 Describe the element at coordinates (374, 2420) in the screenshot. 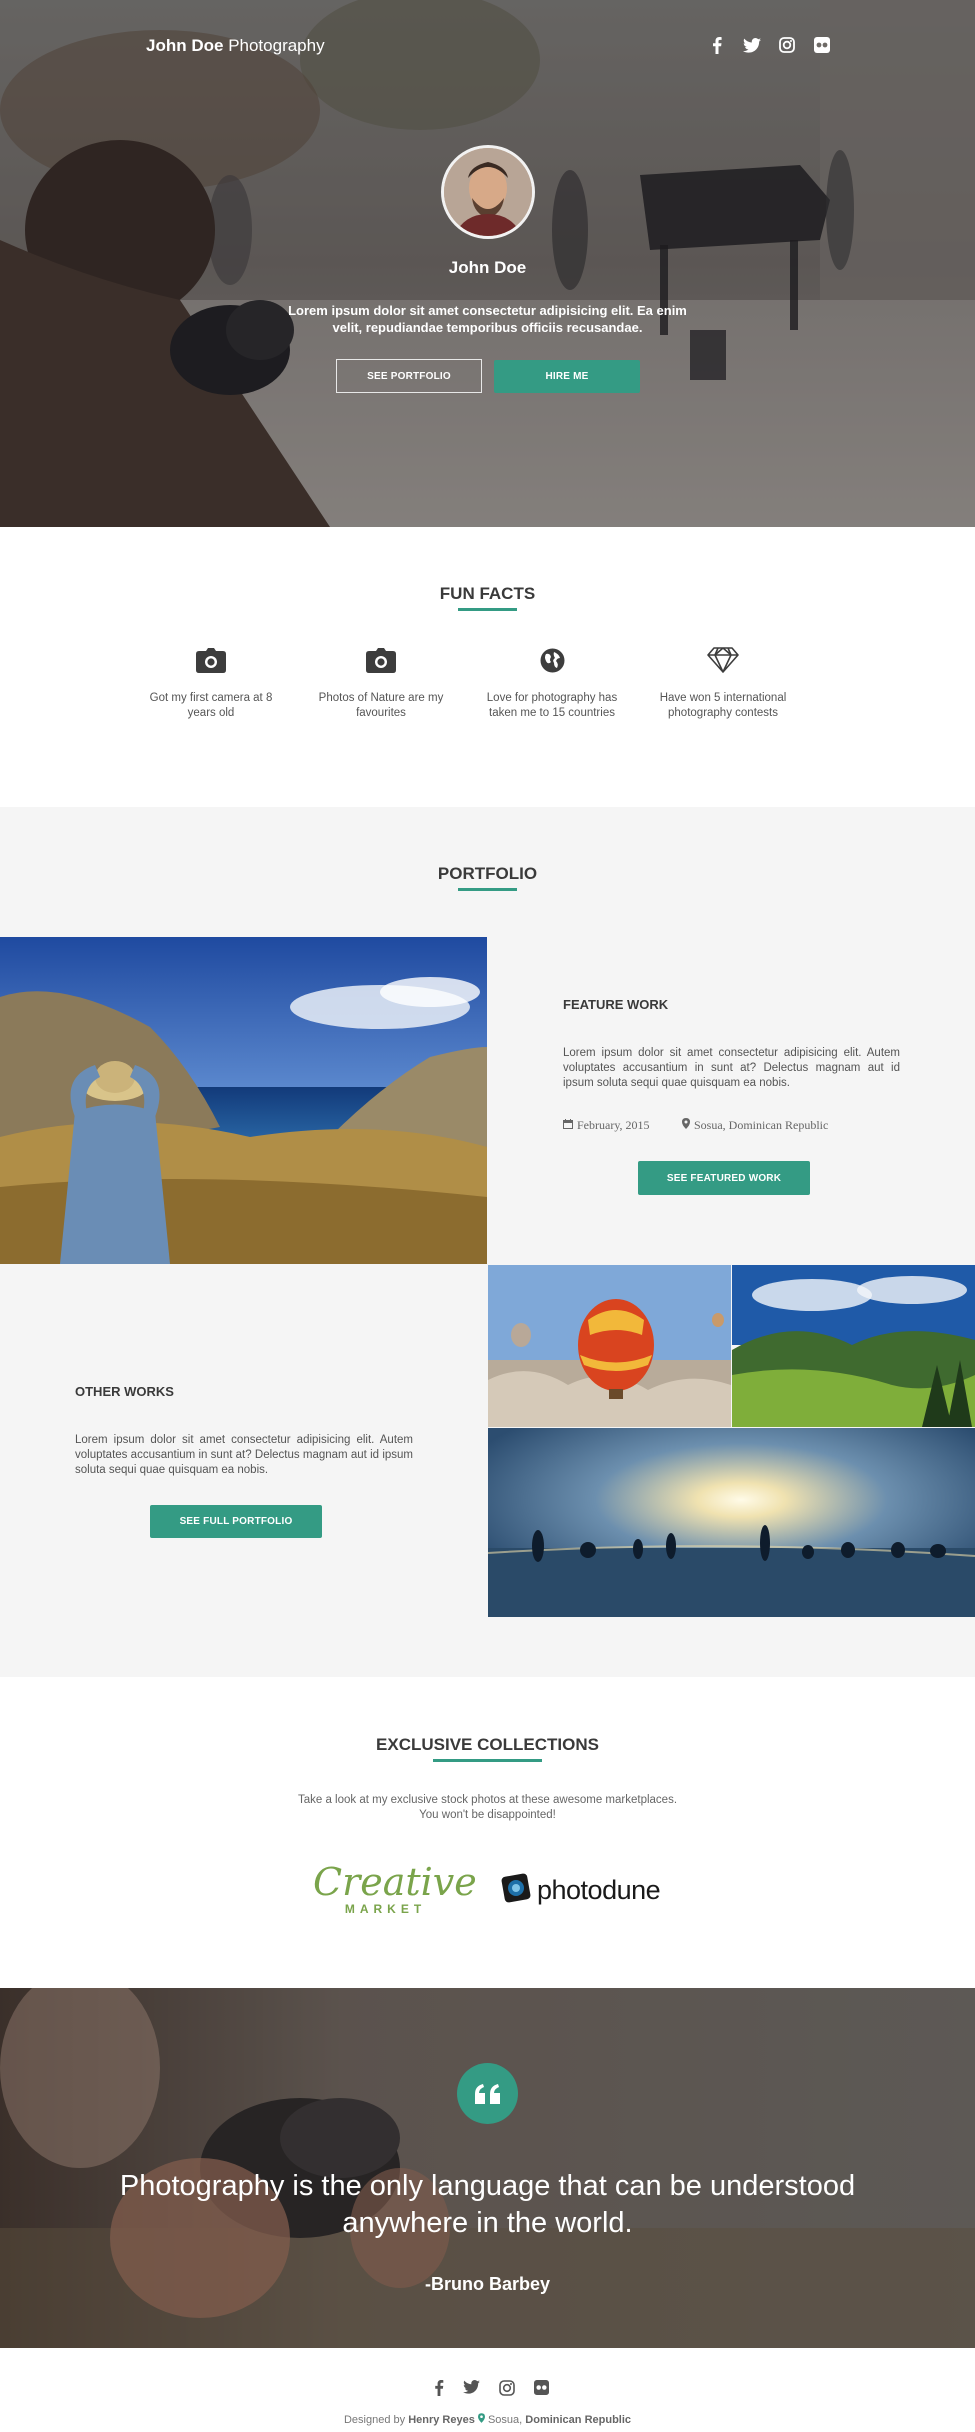

I see `footer-designed-by: Designed by` at that location.